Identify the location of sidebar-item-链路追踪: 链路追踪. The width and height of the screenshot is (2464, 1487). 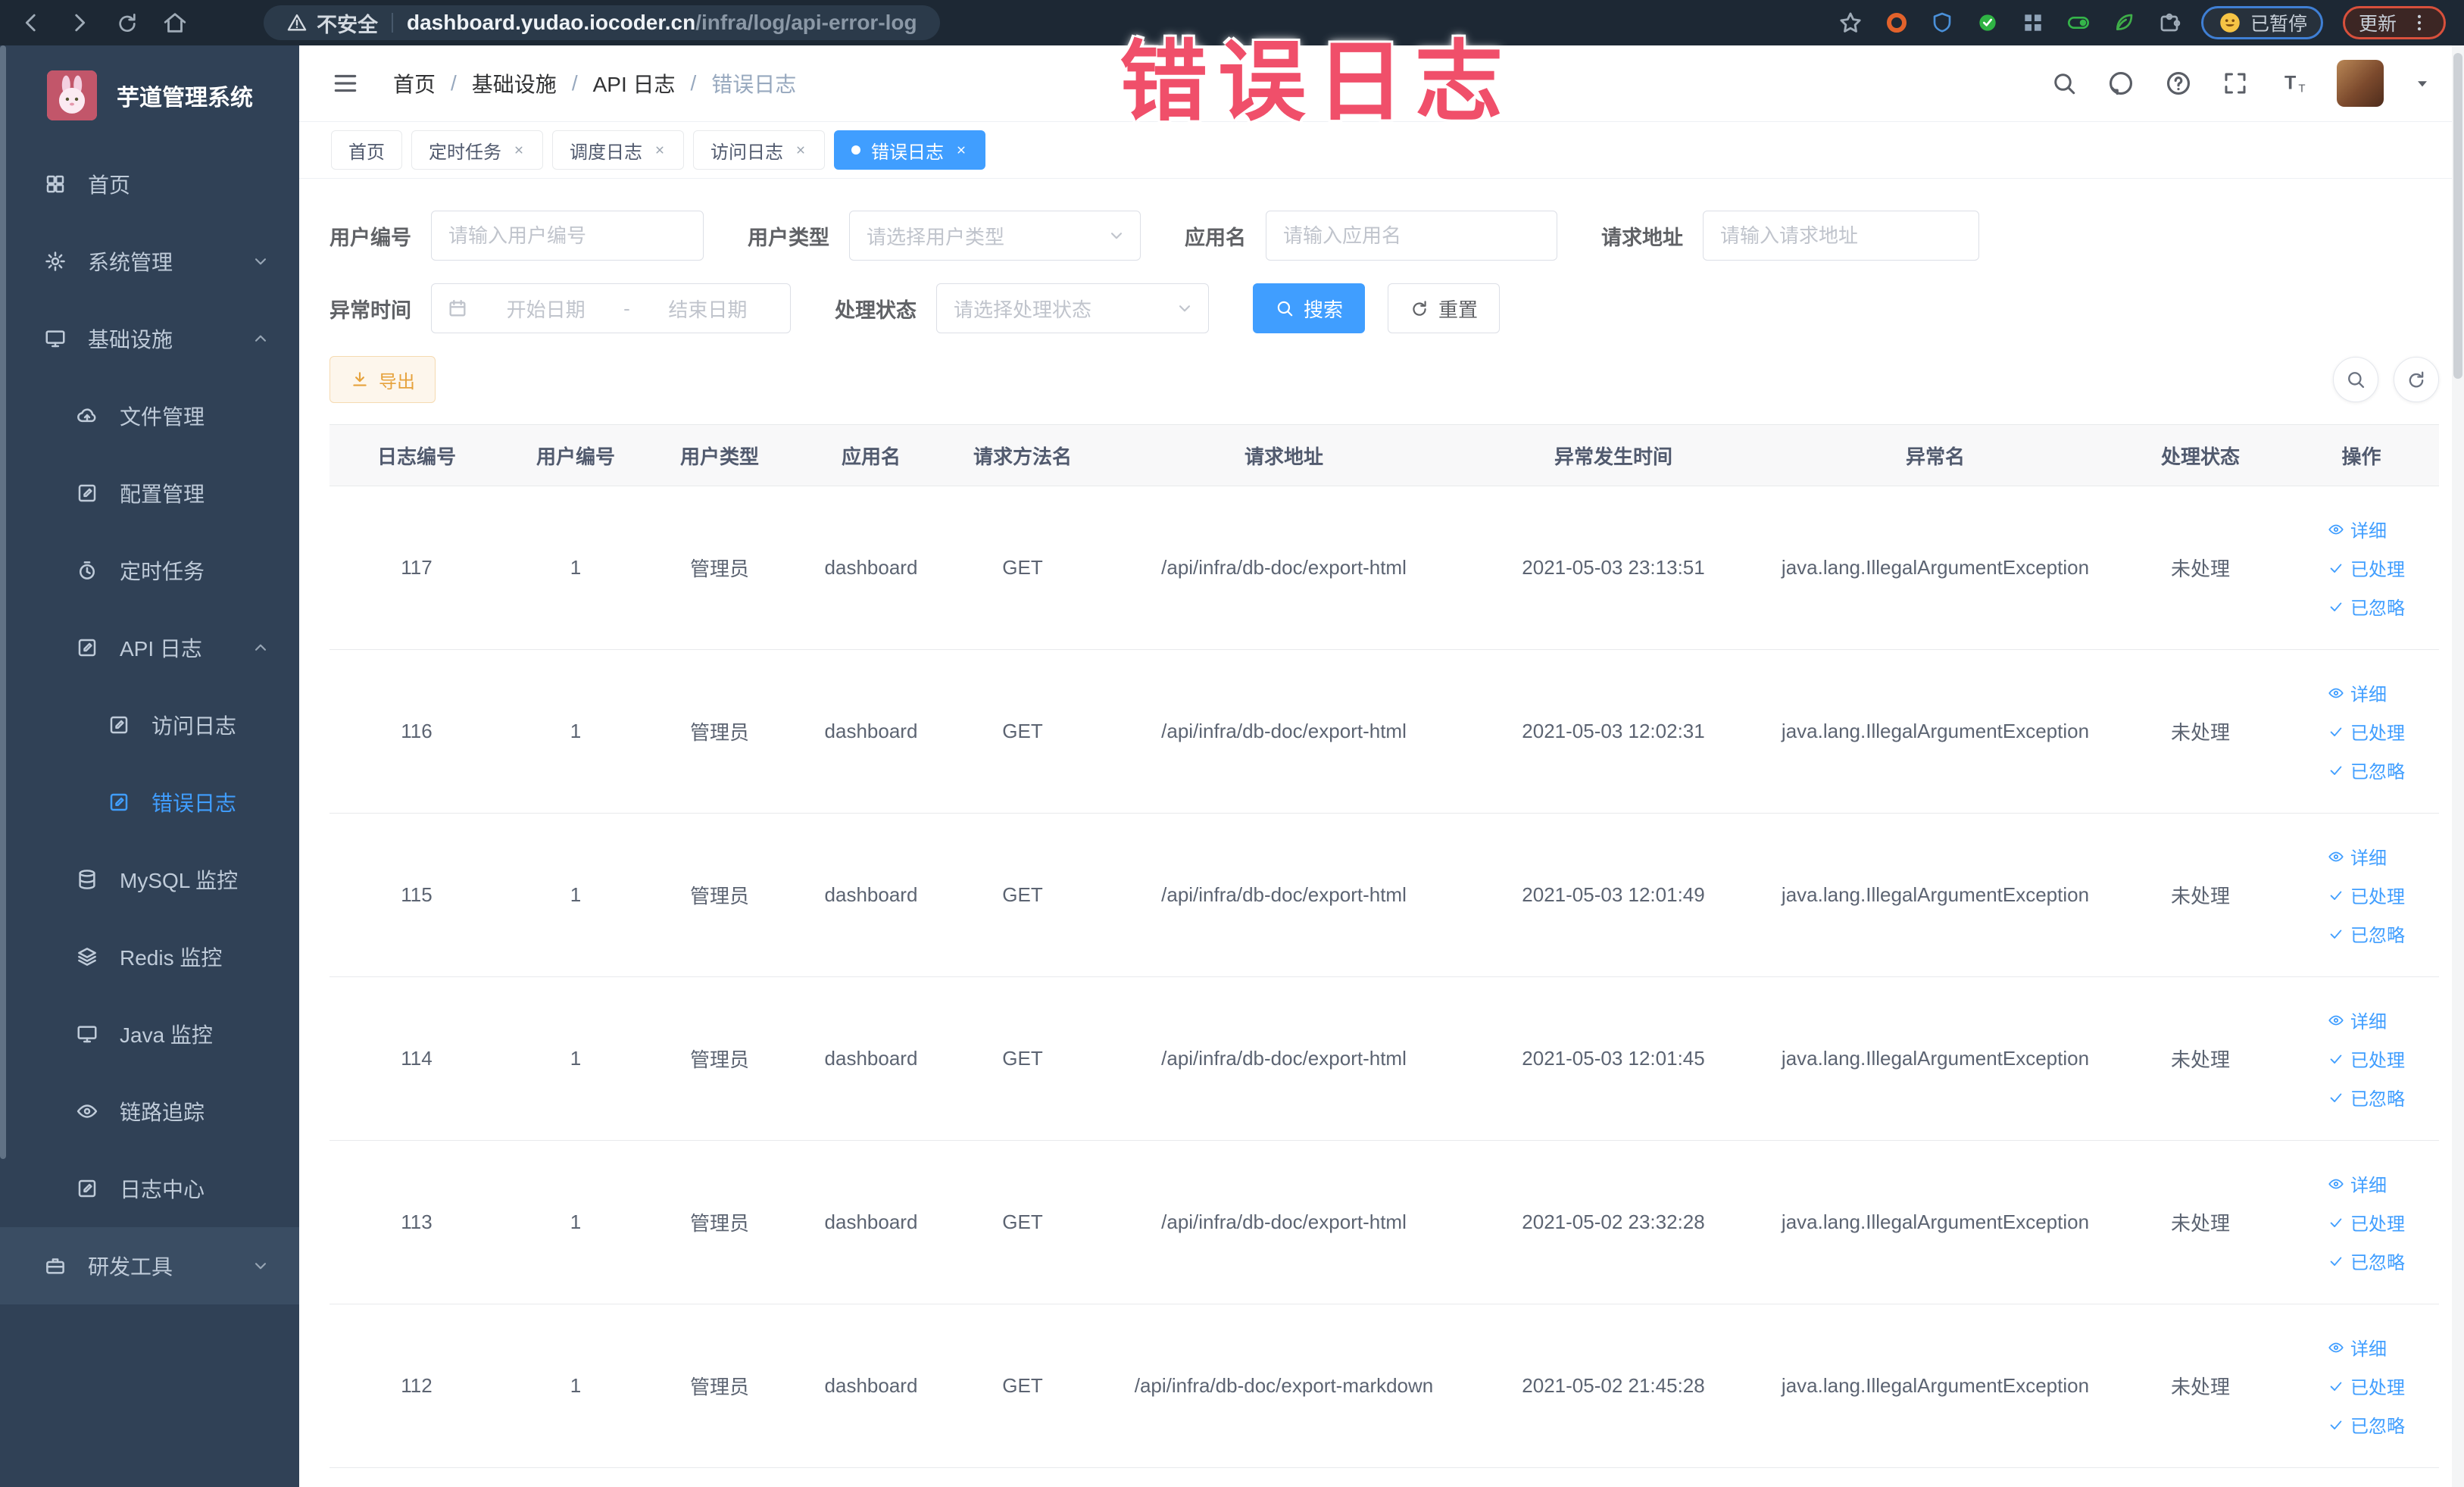
(149, 1111).